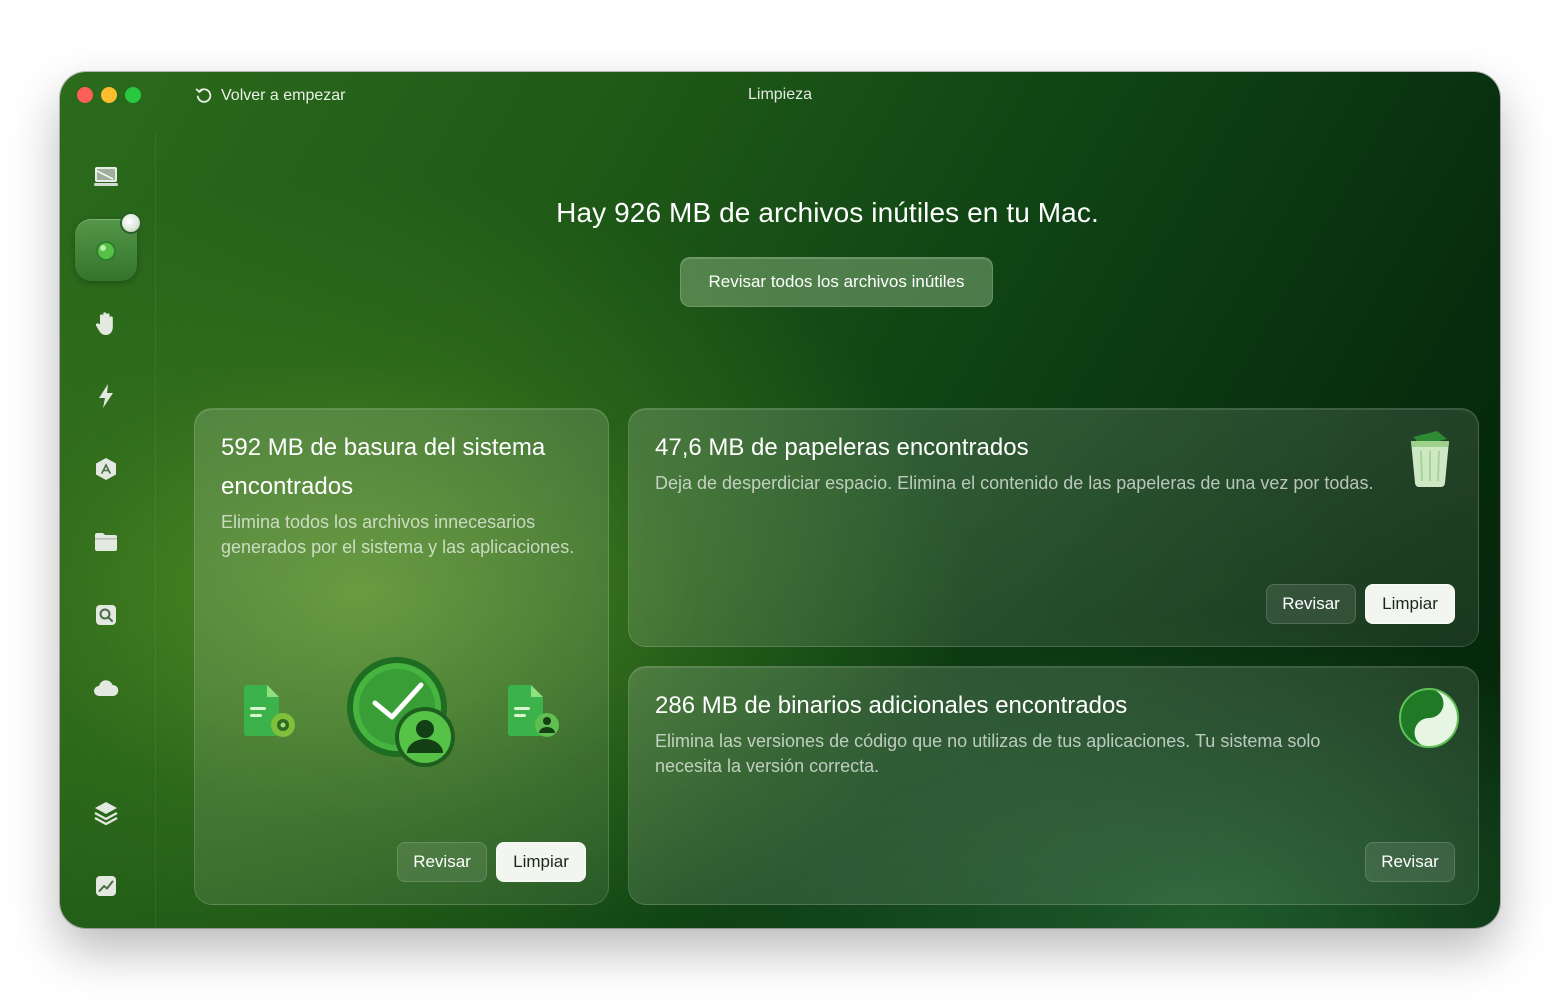 Image resolution: width=1560 pixels, height=1008 pixels. What do you see at coordinates (1410, 862) in the screenshot?
I see `binaries-review-button: Revisar` at bounding box center [1410, 862].